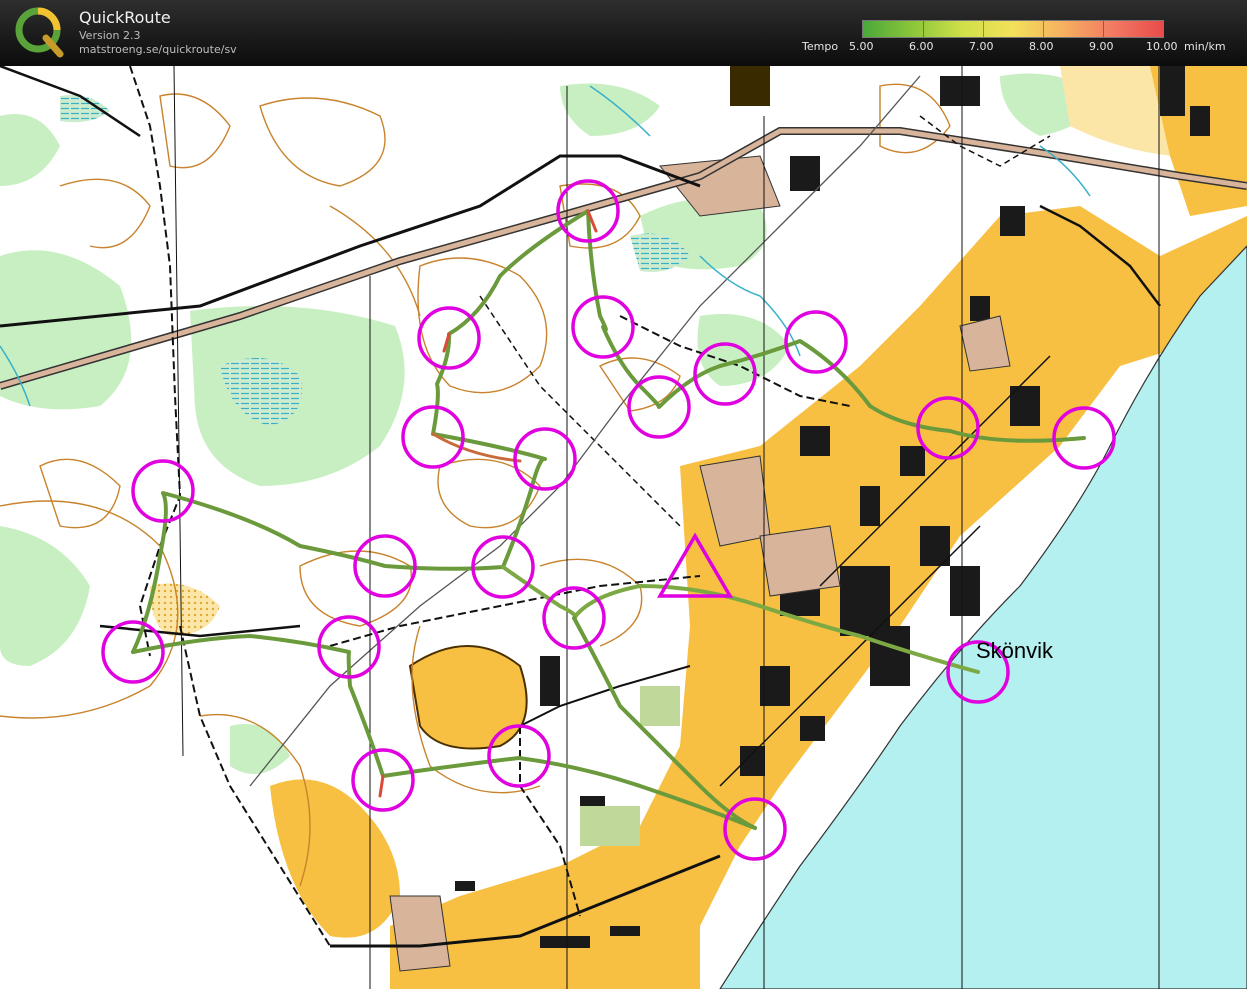 The image size is (1247, 989). What do you see at coordinates (39, 32) in the screenshot?
I see `quickroute-logo-icon` at bounding box center [39, 32].